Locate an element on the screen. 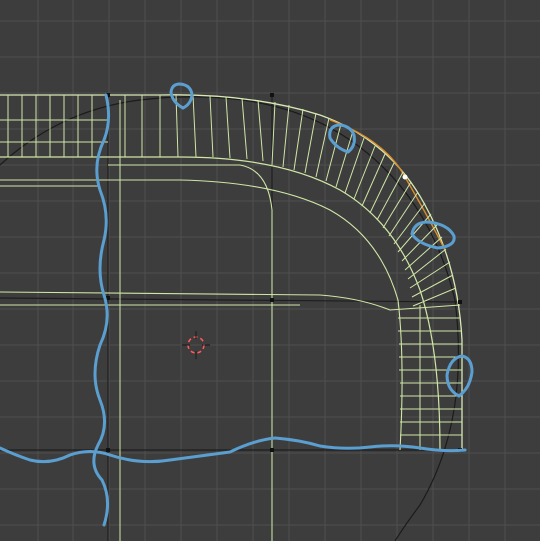 The height and width of the screenshot is (541, 540). selected-vertex is located at coordinates (405, 177).